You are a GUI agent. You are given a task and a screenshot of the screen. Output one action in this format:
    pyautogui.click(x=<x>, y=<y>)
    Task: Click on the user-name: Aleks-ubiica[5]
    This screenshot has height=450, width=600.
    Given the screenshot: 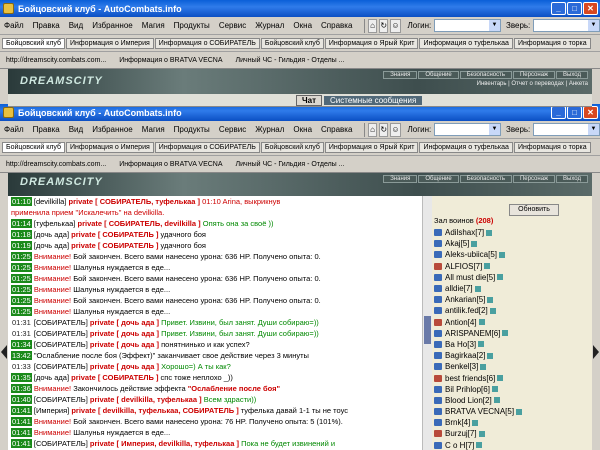 What is the action you would take?
    pyautogui.click(x=471, y=254)
    